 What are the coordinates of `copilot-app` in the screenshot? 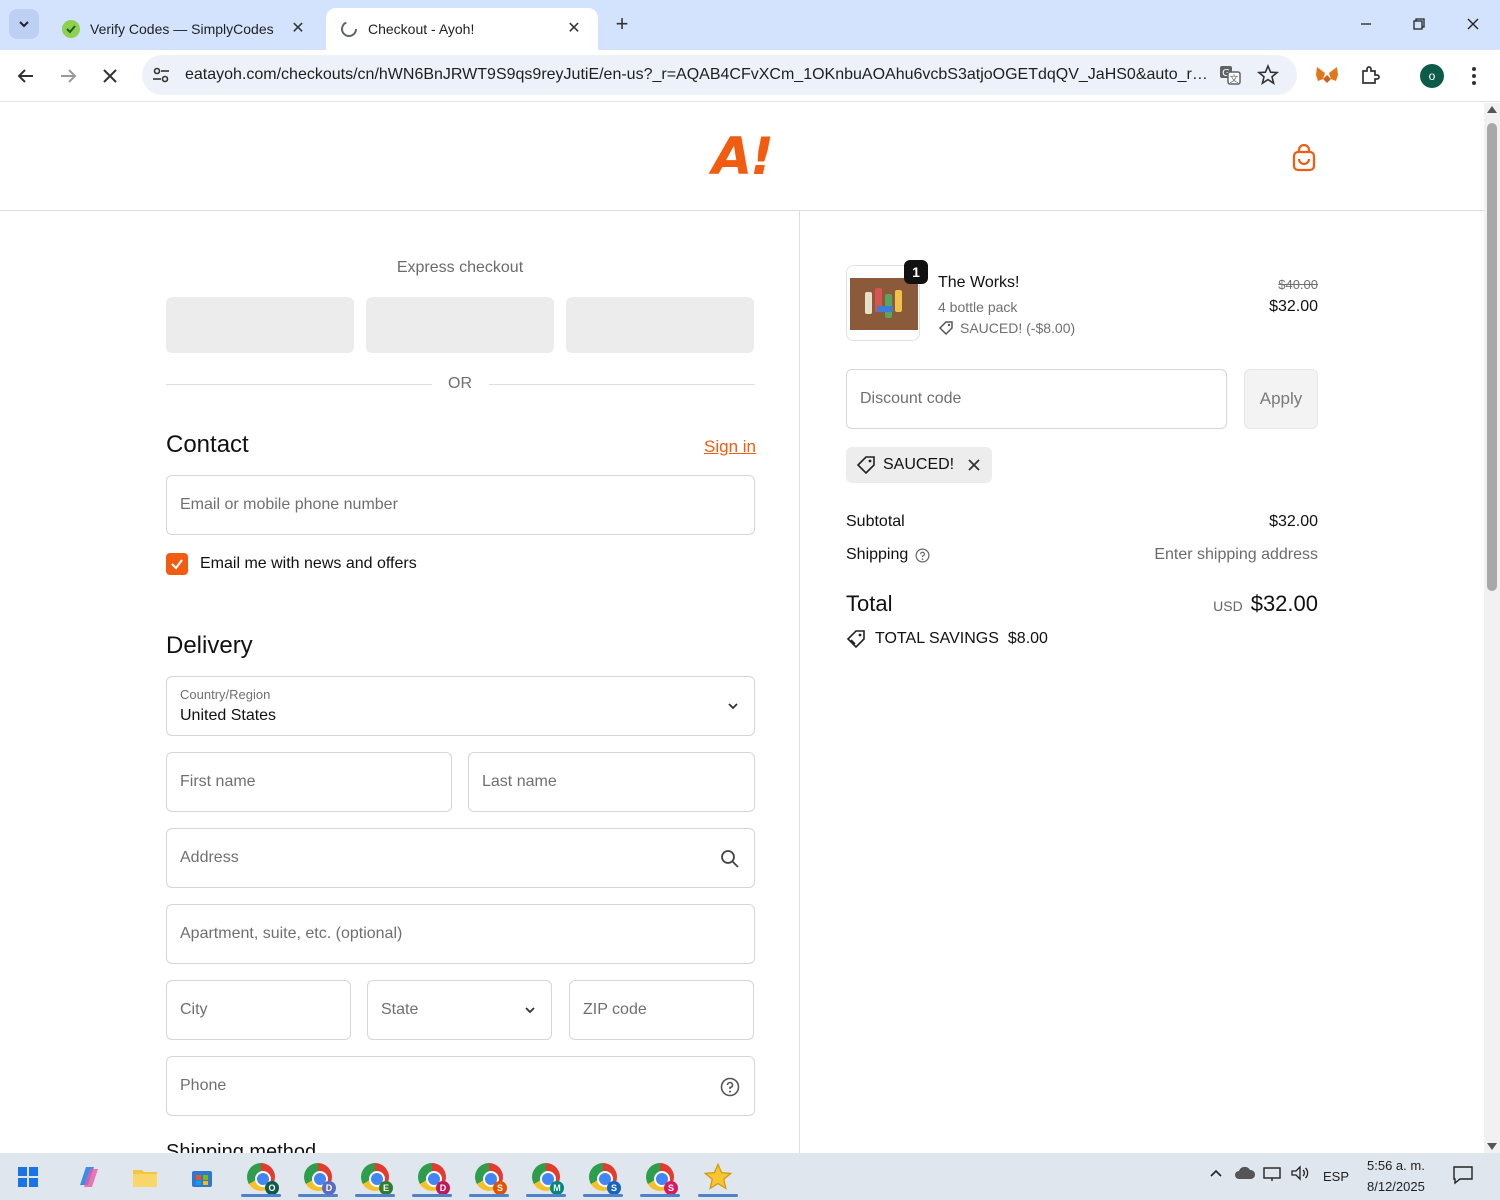 It's located at (88, 1177).